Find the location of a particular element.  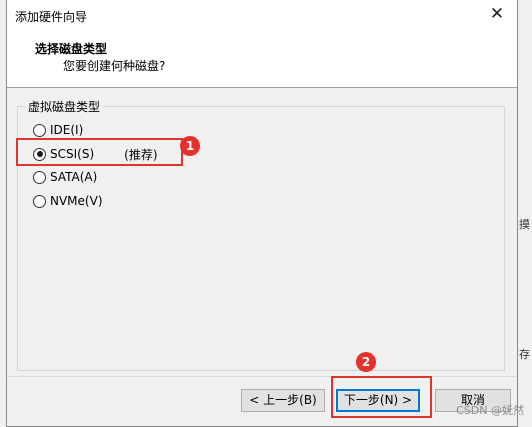

radio-label: IDE(I) is located at coordinates (67, 130).